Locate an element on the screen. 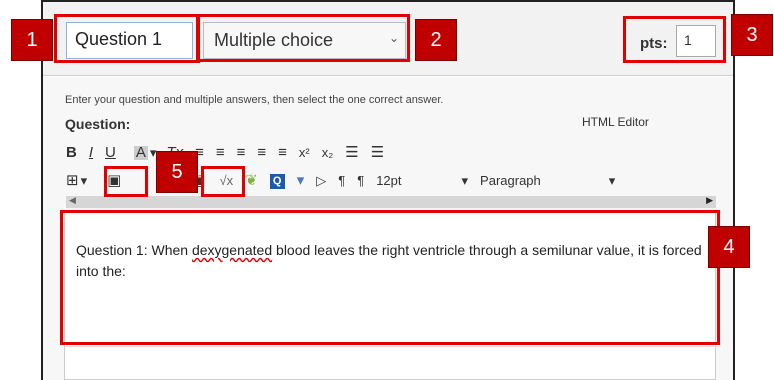 The height and width of the screenshot is (380, 774). quiz-tool-icon: Q is located at coordinates (277, 181).